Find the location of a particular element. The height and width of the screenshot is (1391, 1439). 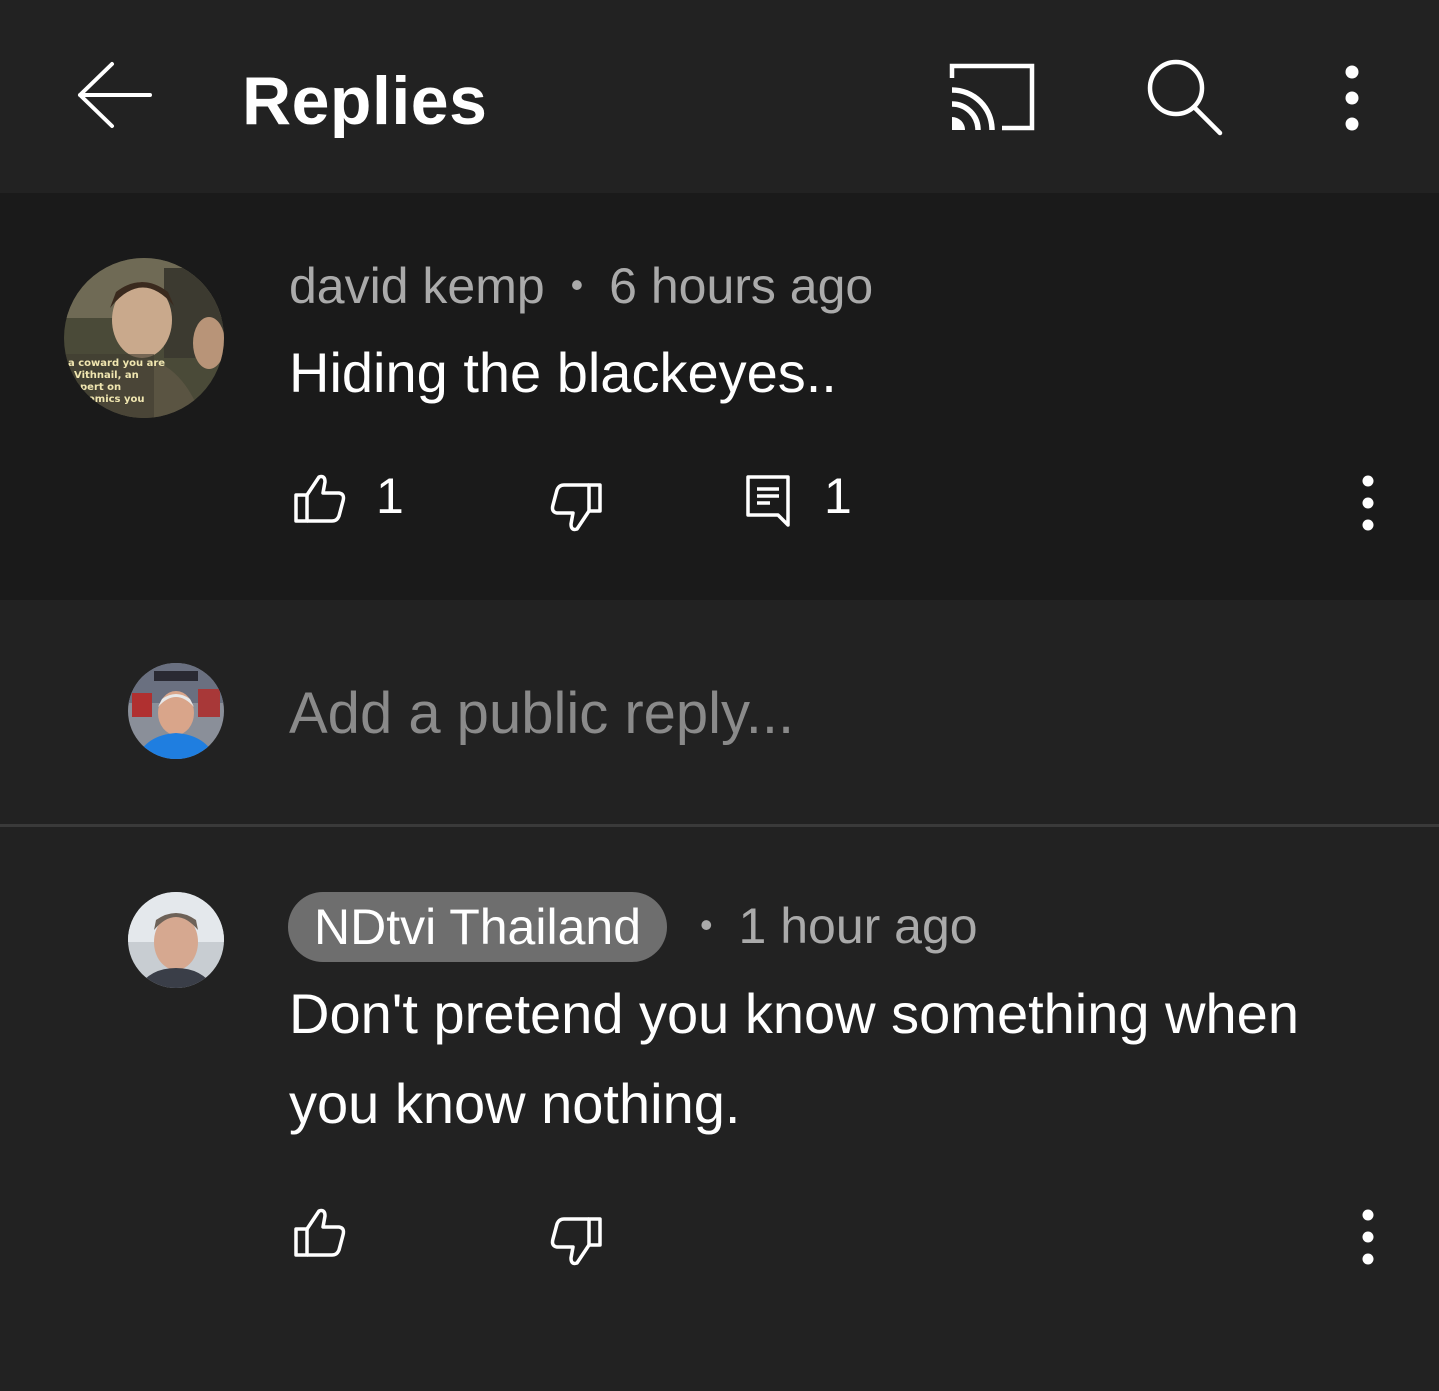

comment-actions: 1 1 is located at coordinates (719, 503).